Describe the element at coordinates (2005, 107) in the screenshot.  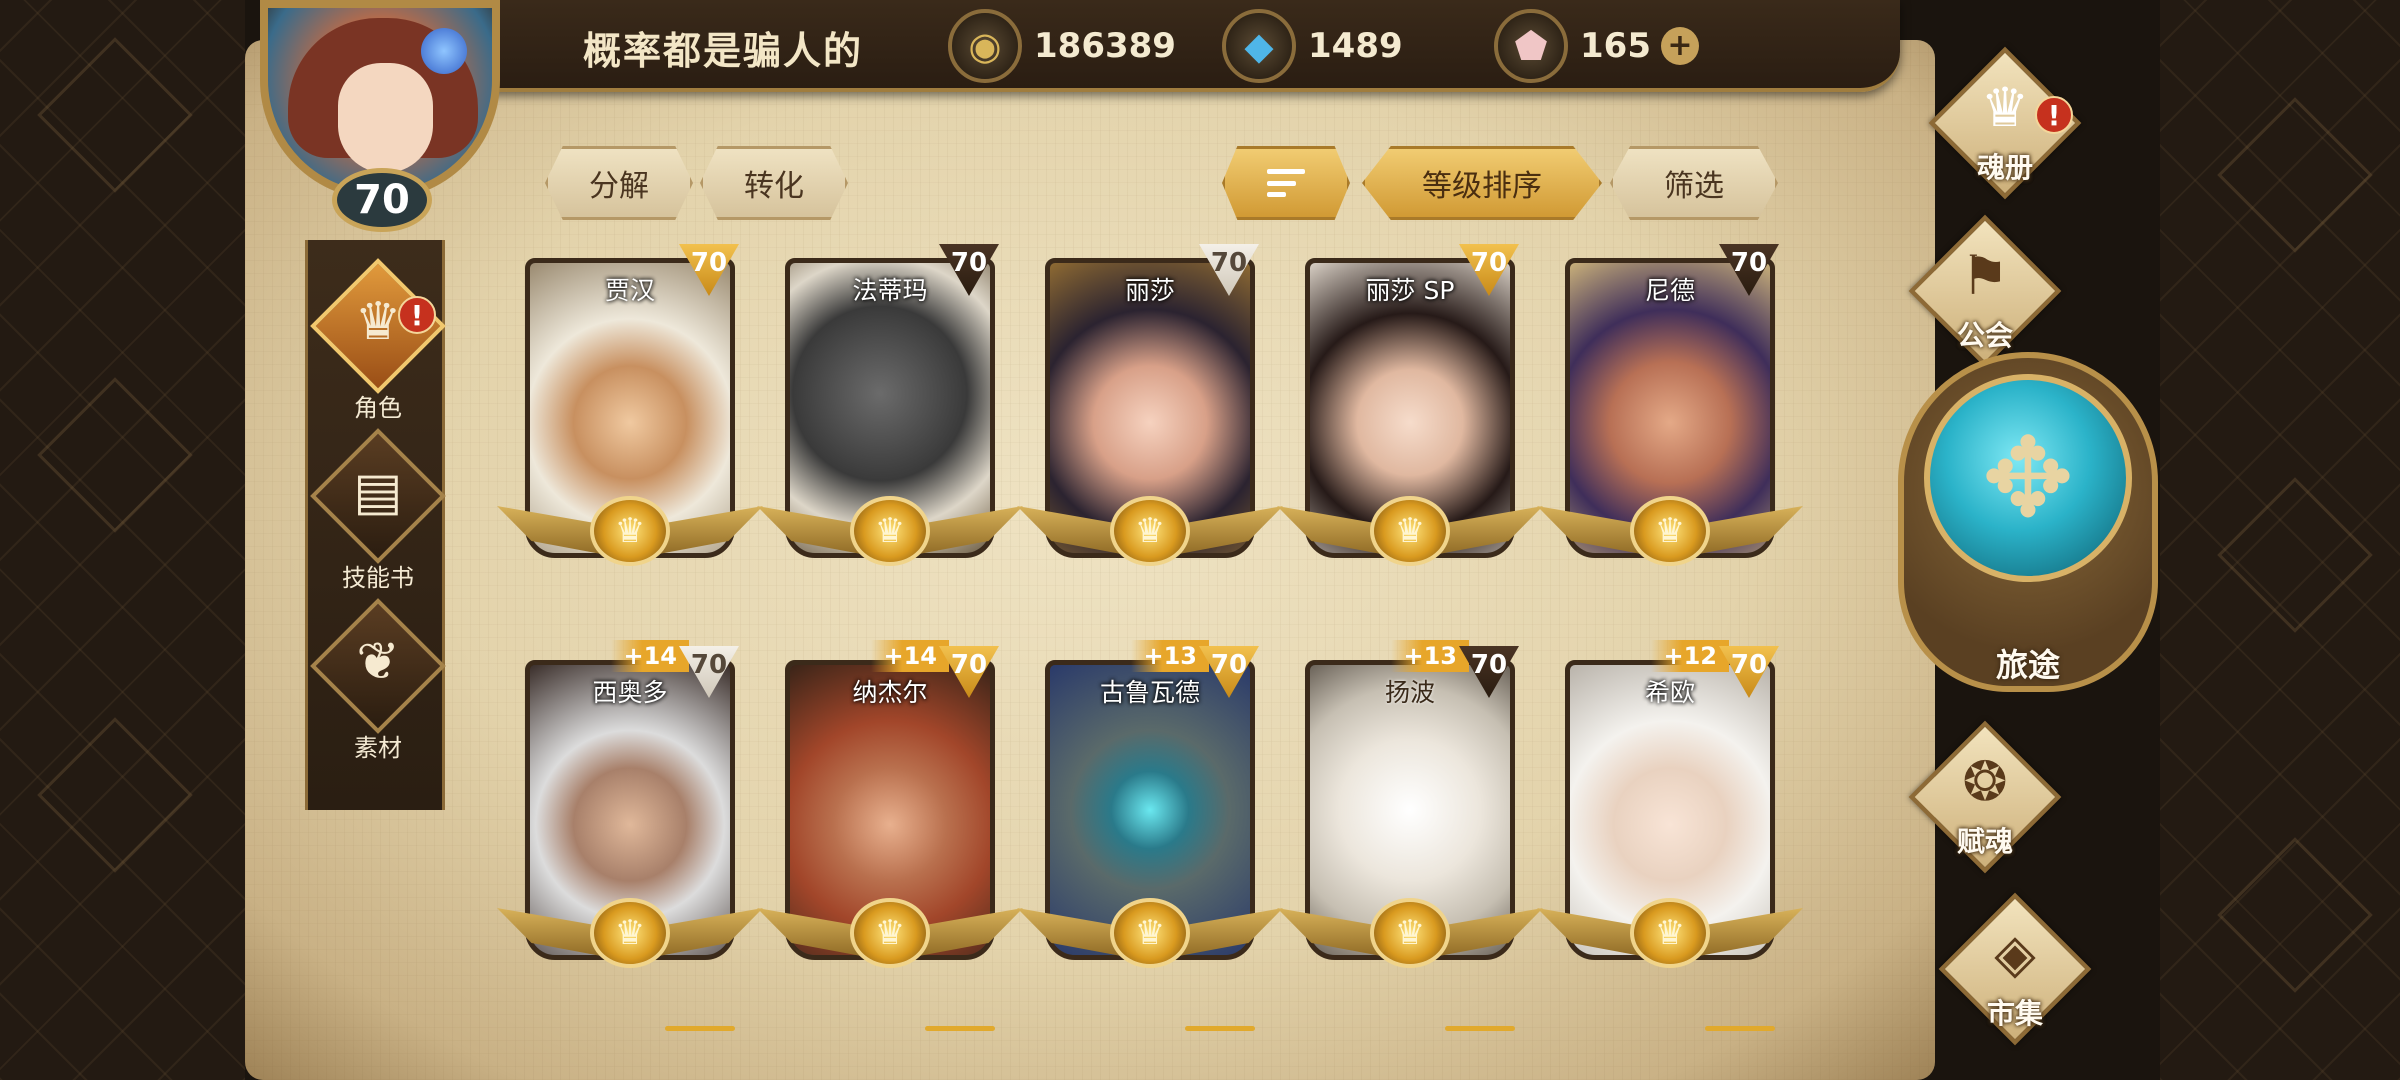
I see `soul-book-icon: ♛` at that location.